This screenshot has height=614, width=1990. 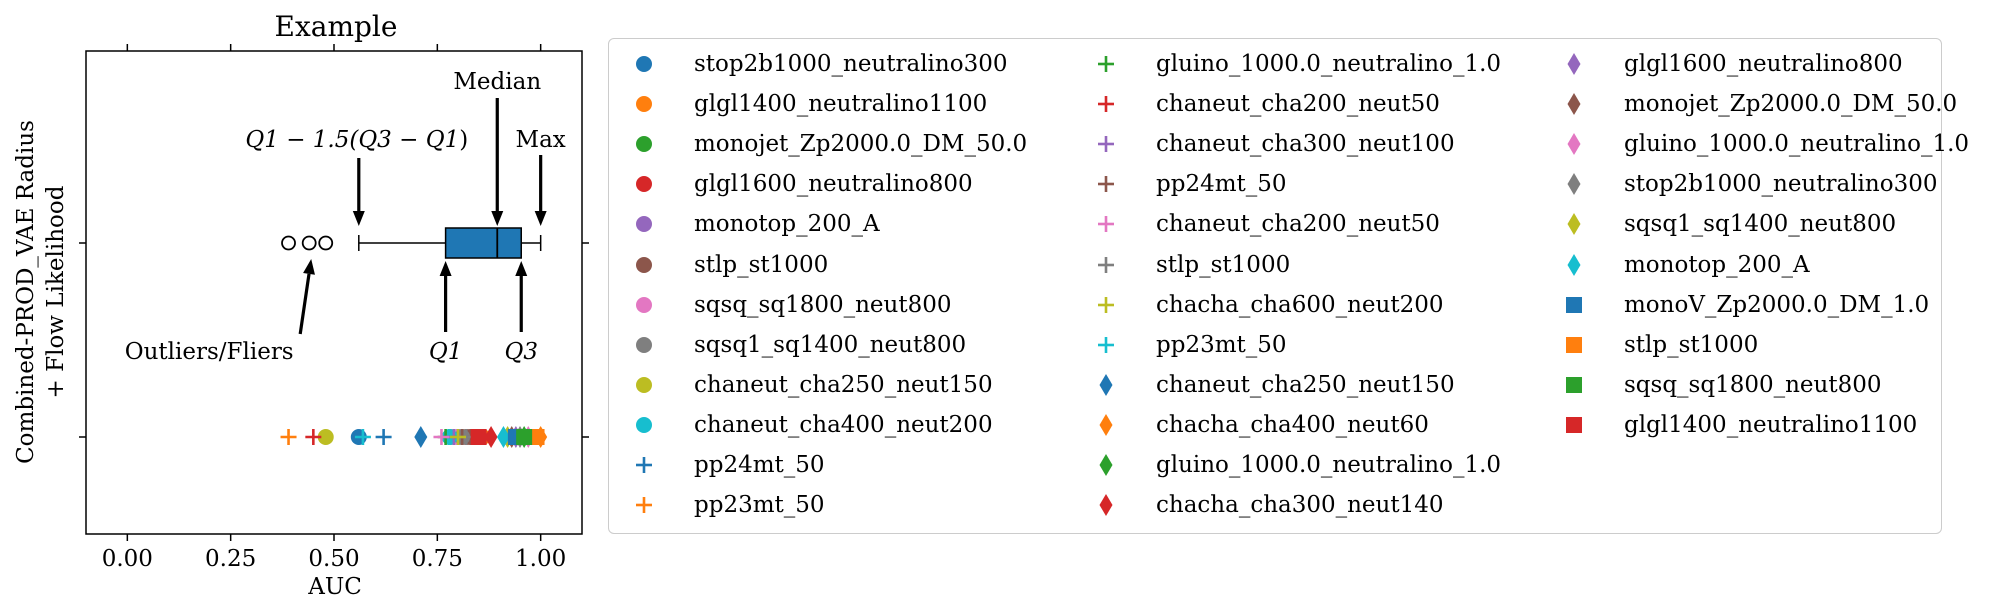 I want to click on annotation-arrow, so click(x=304, y=304).